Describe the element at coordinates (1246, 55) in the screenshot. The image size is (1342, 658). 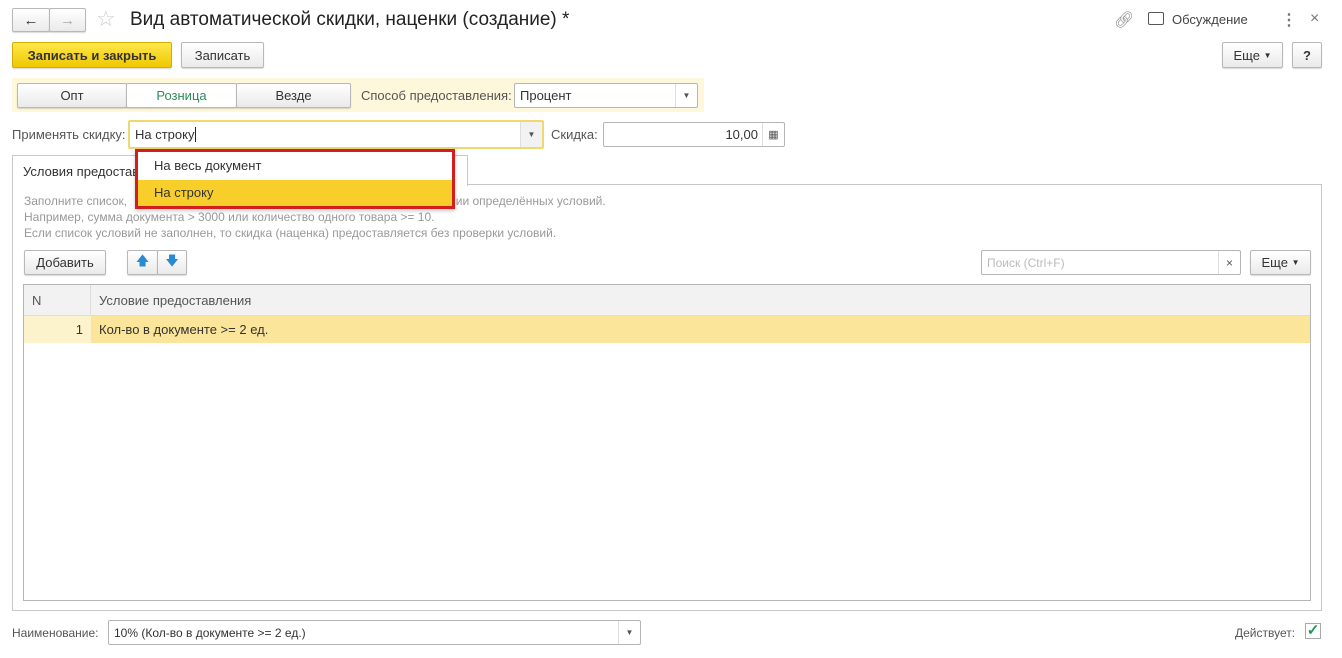
I see `more-label: Еще` at that location.